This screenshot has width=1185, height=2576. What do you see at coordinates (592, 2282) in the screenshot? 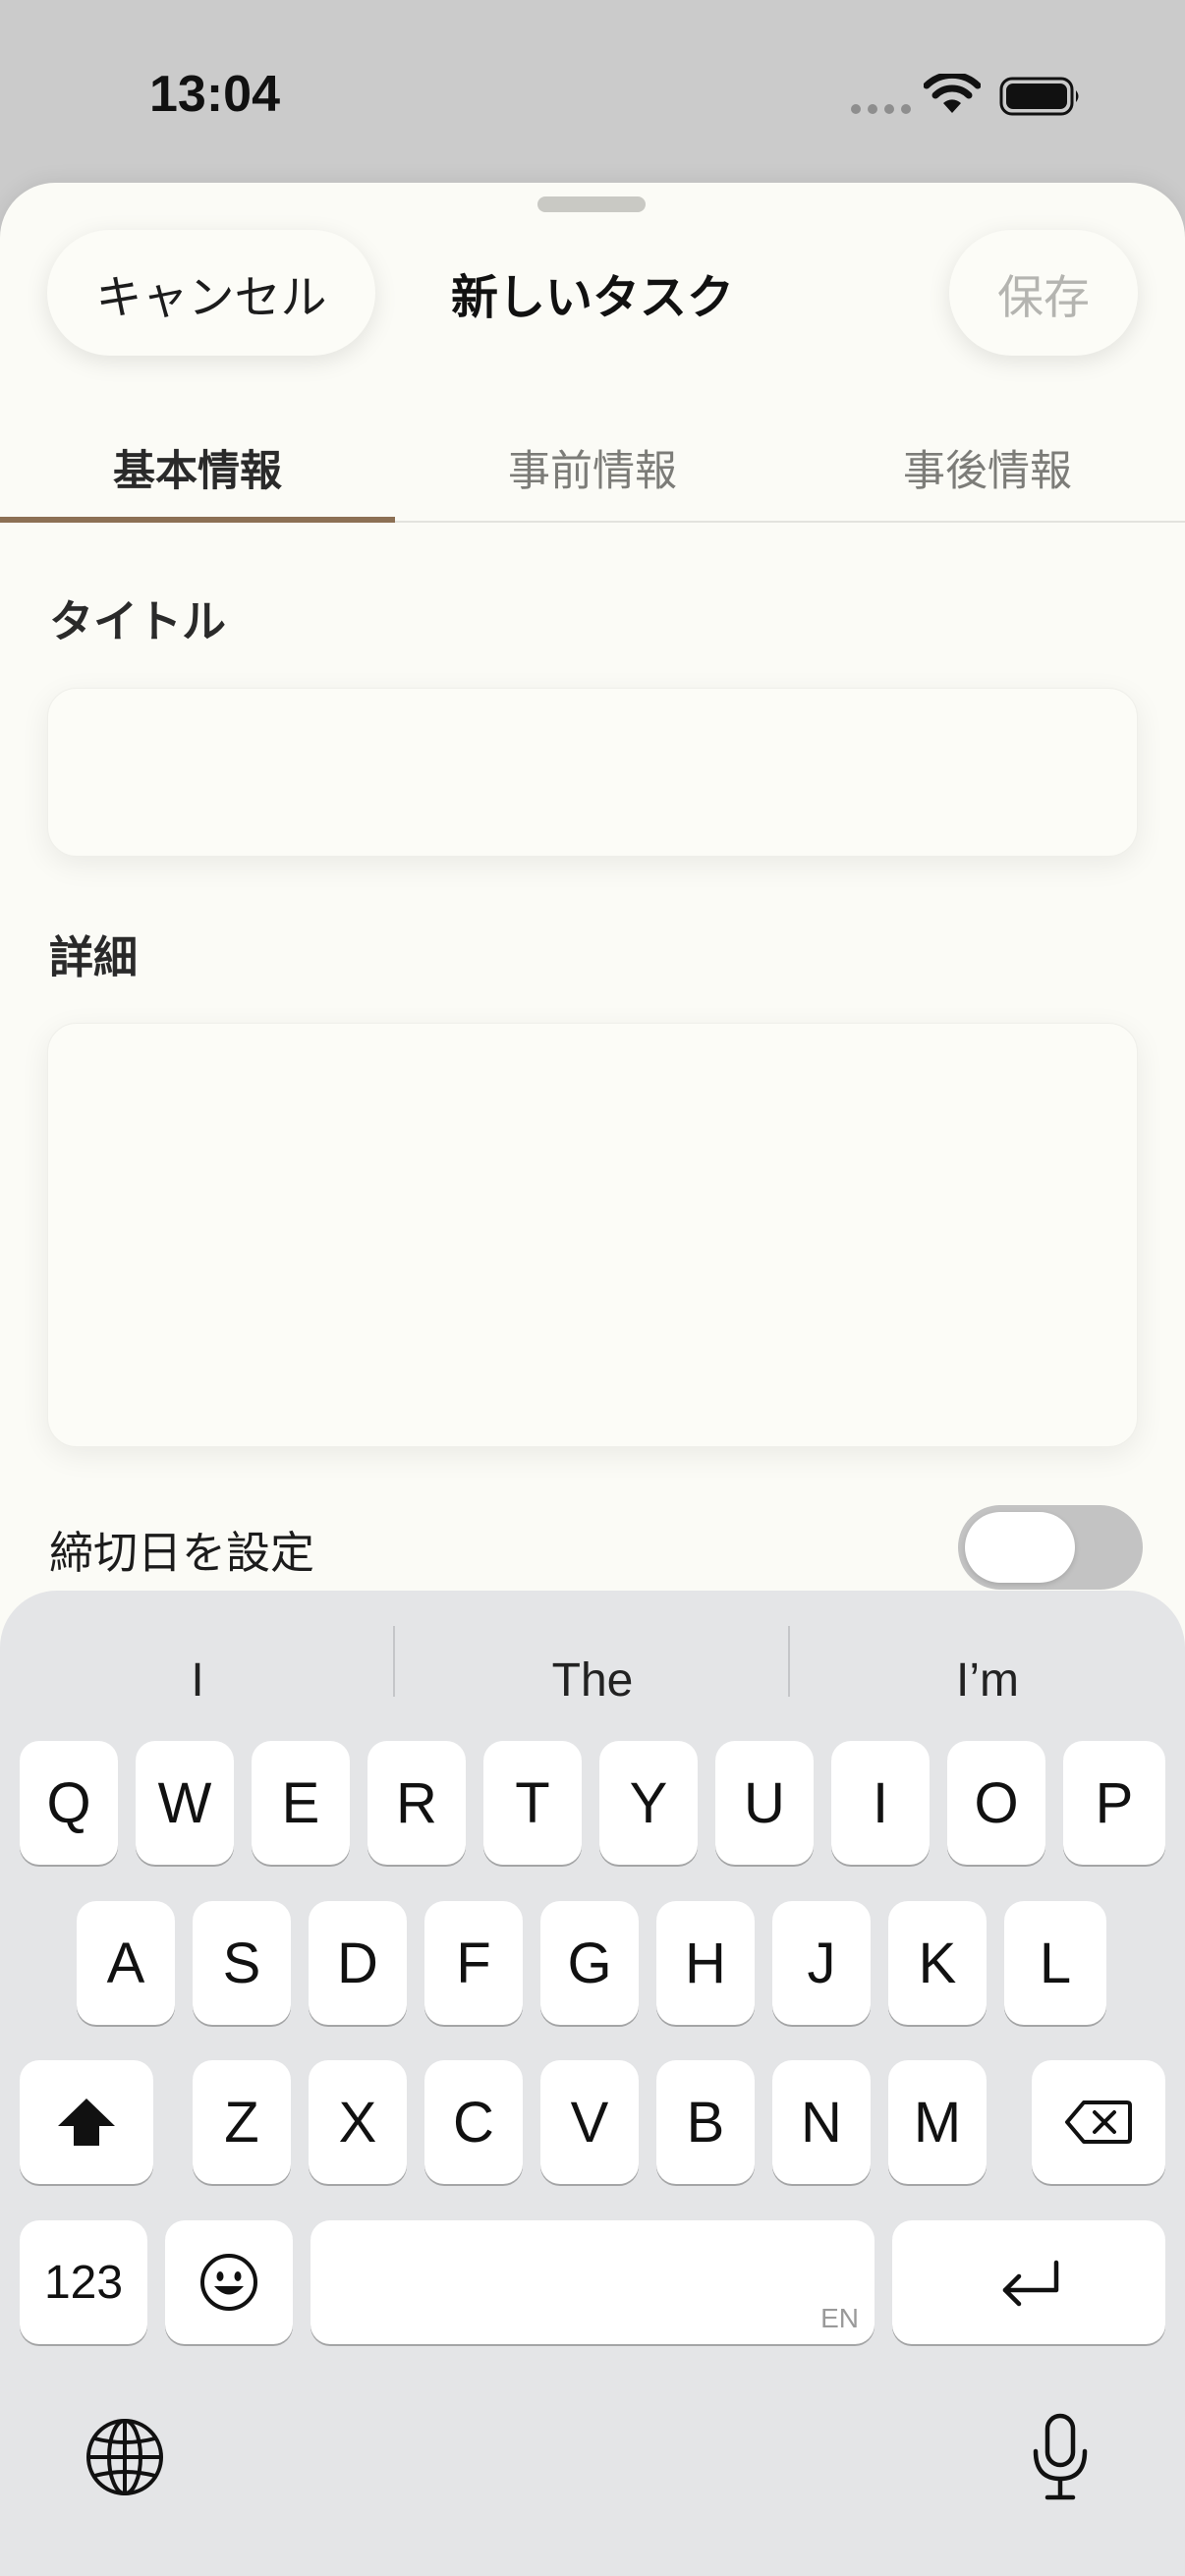
I see `space-key: EN` at bounding box center [592, 2282].